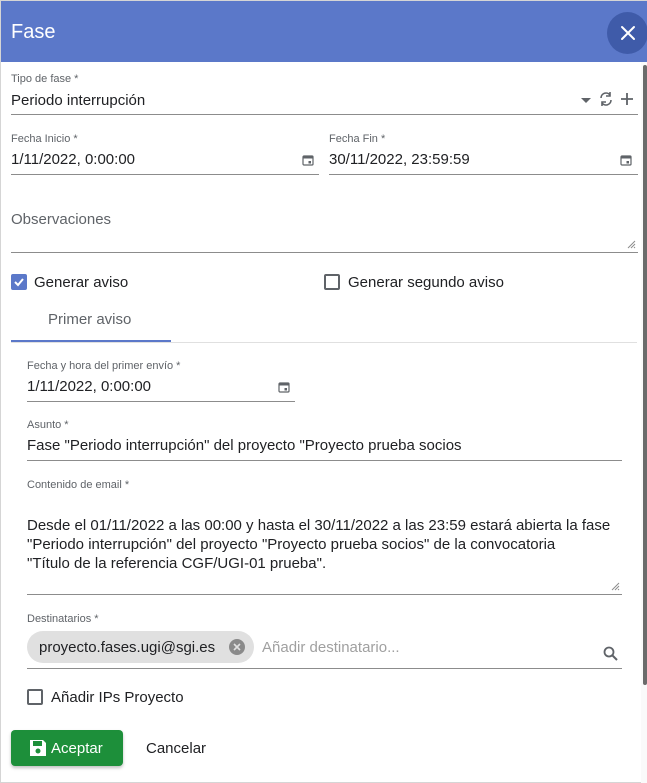  I want to click on generar-aviso-label: Generar aviso, so click(81, 282).